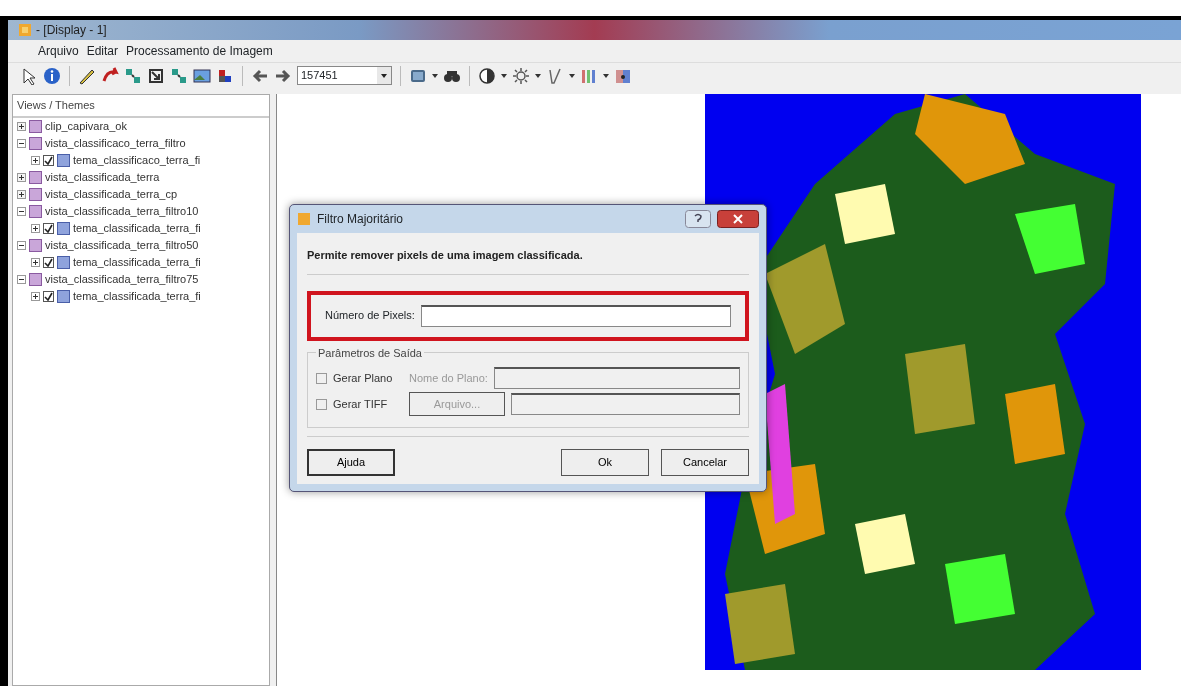 The height and width of the screenshot is (686, 1181). What do you see at coordinates (122, 279) in the screenshot?
I see `tree-item: vista_classificada_terra_filtro75` at bounding box center [122, 279].